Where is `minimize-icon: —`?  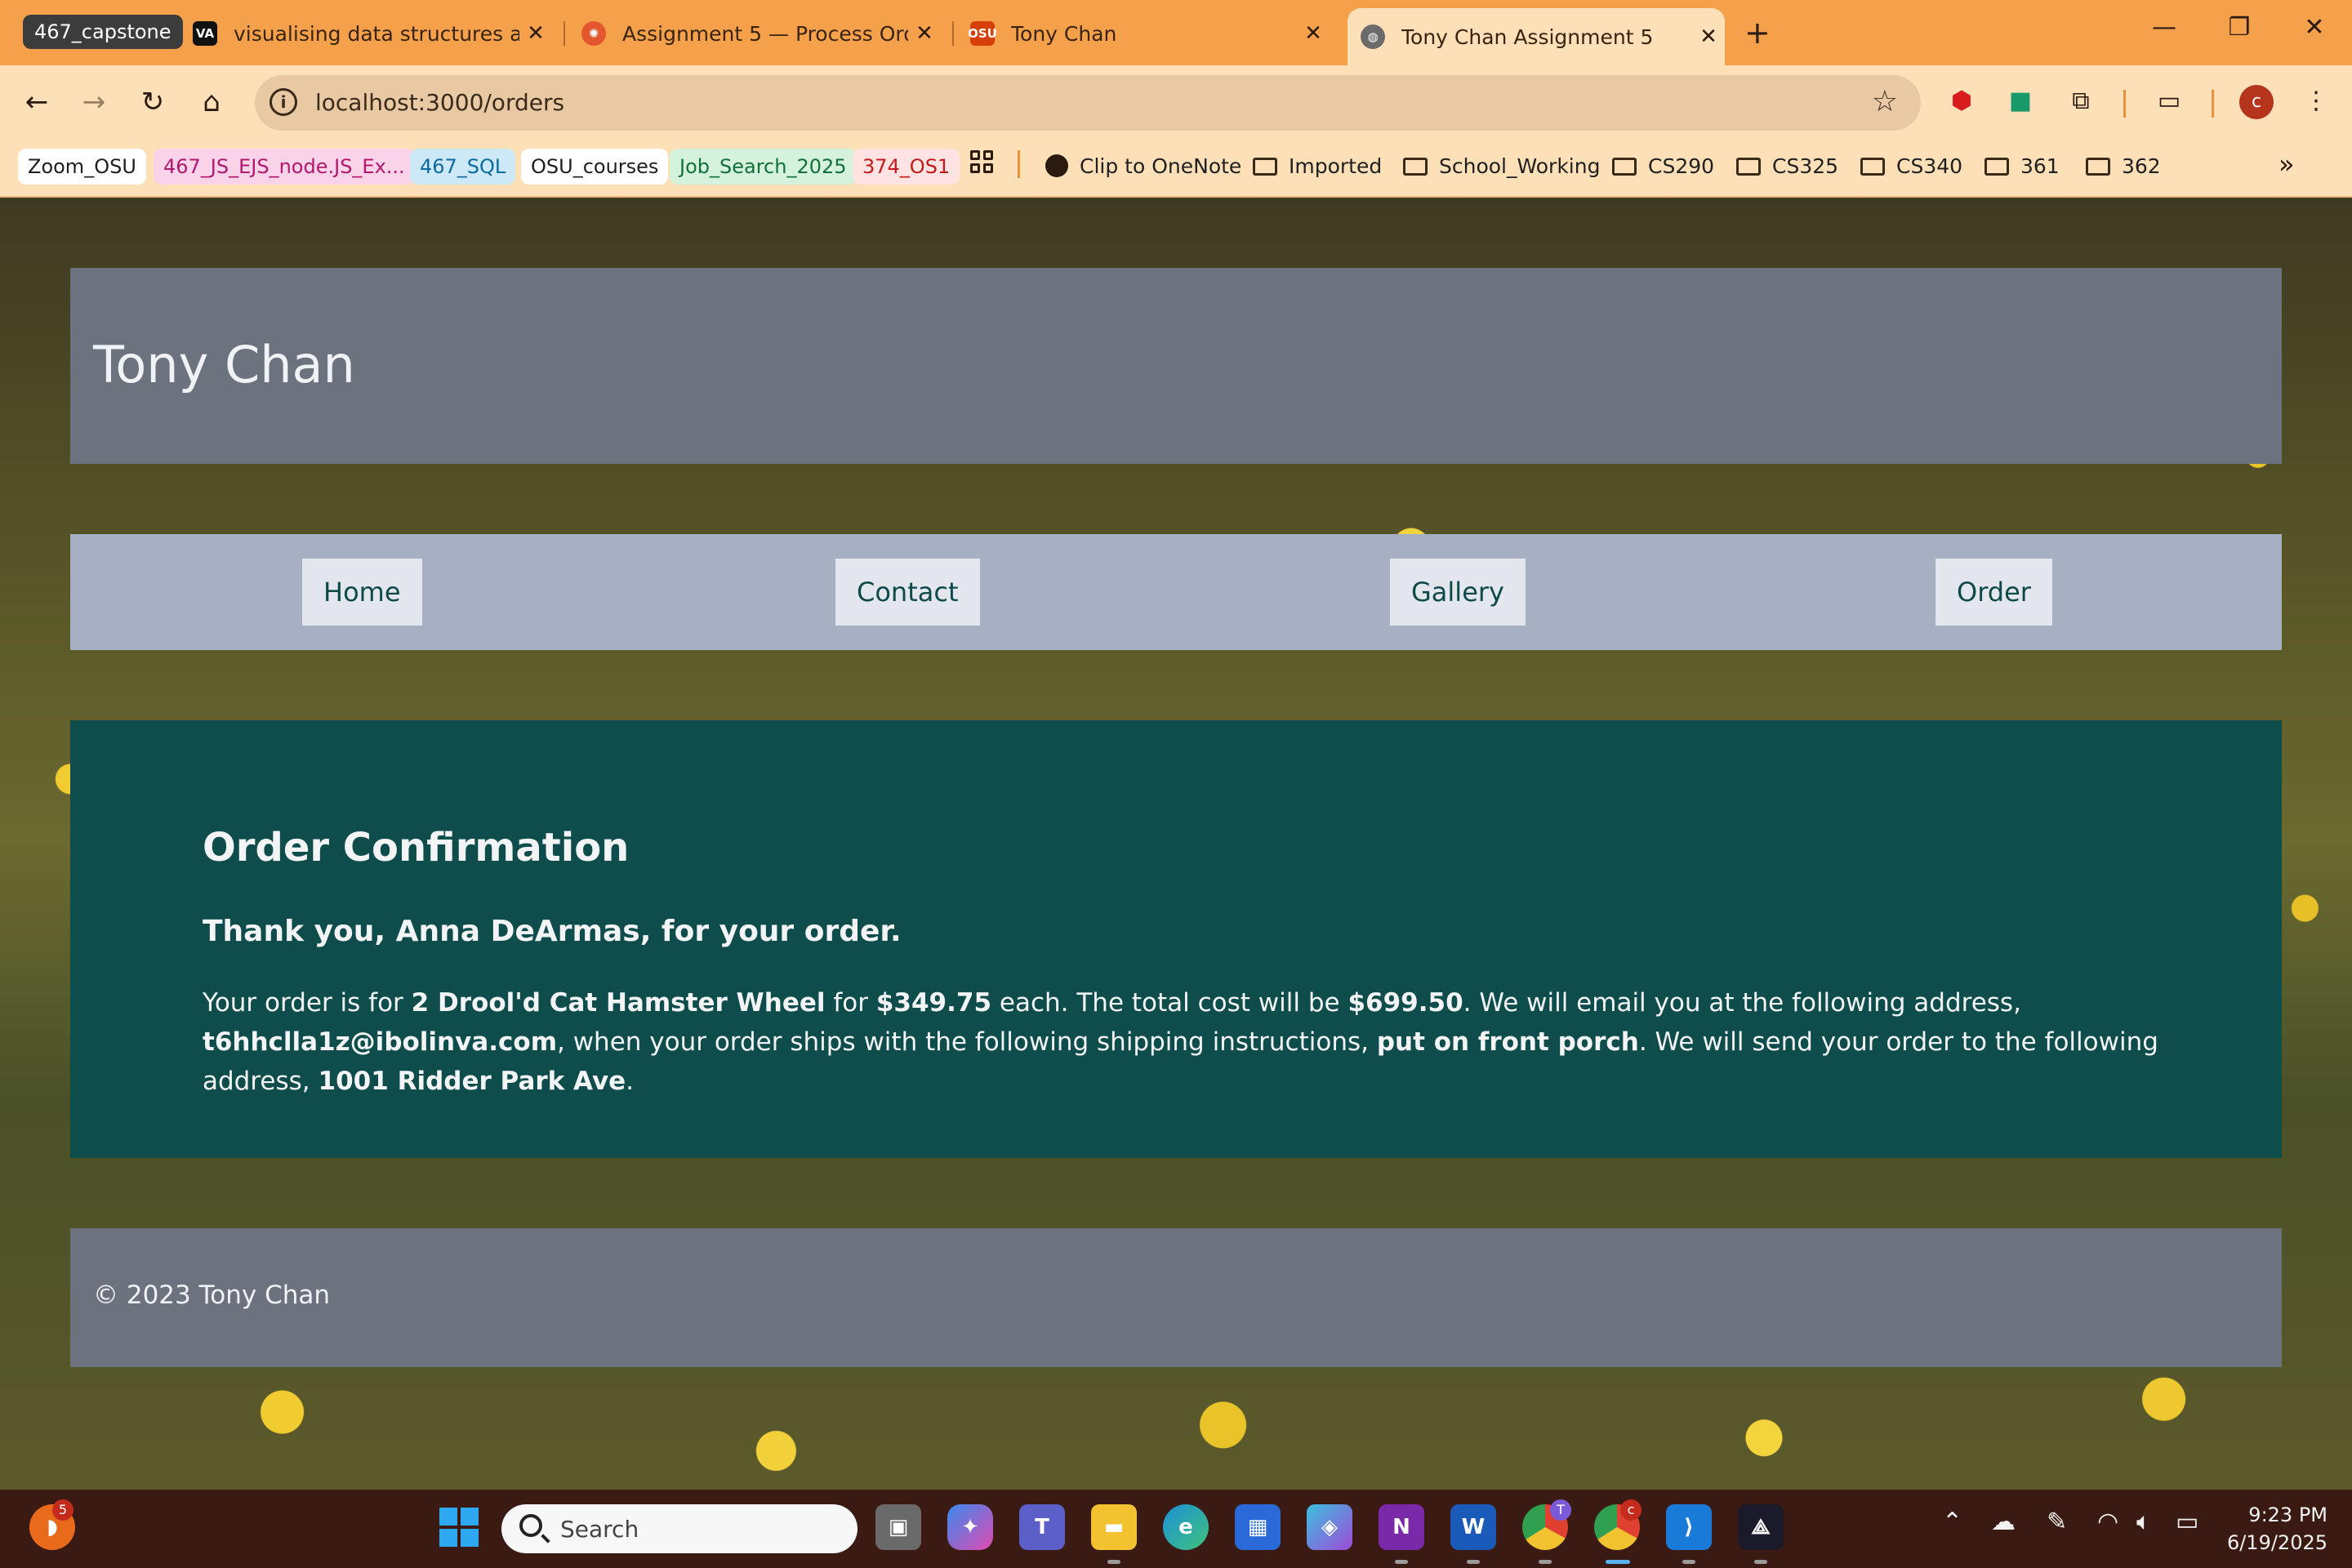
minimize-icon: — is located at coordinates (2164, 28).